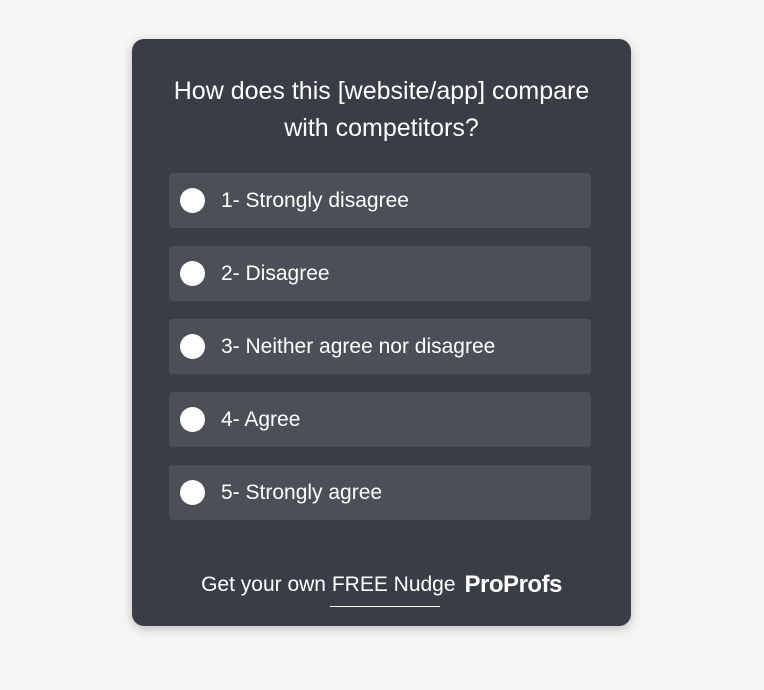 Image resolution: width=764 pixels, height=690 pixels. I want to click on option-neutral: 3- Neither agree nor disagree, so click(380, 346).